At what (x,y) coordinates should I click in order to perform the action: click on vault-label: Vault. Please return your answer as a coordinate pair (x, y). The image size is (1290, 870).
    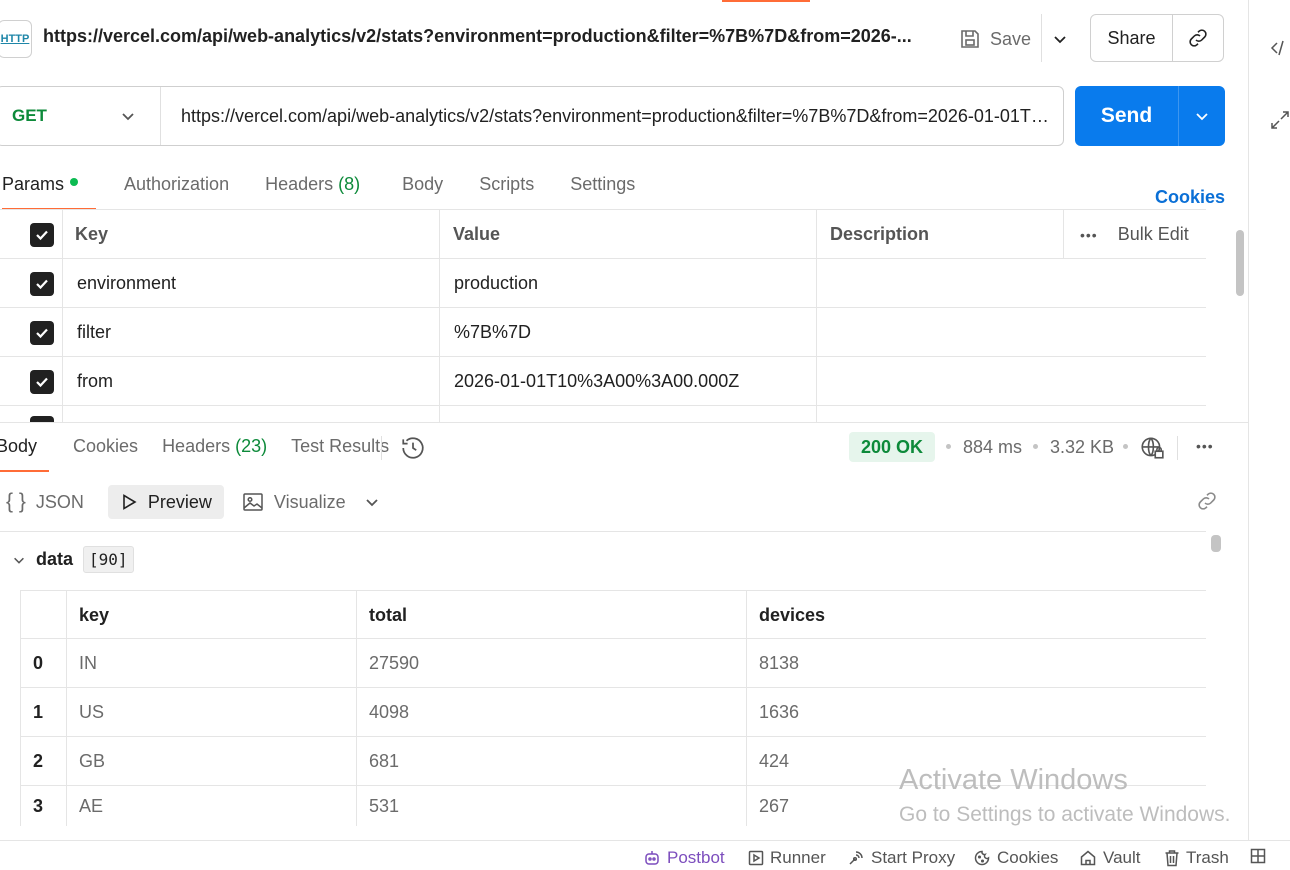
    Looking at the image, I should click on (1122, 857).